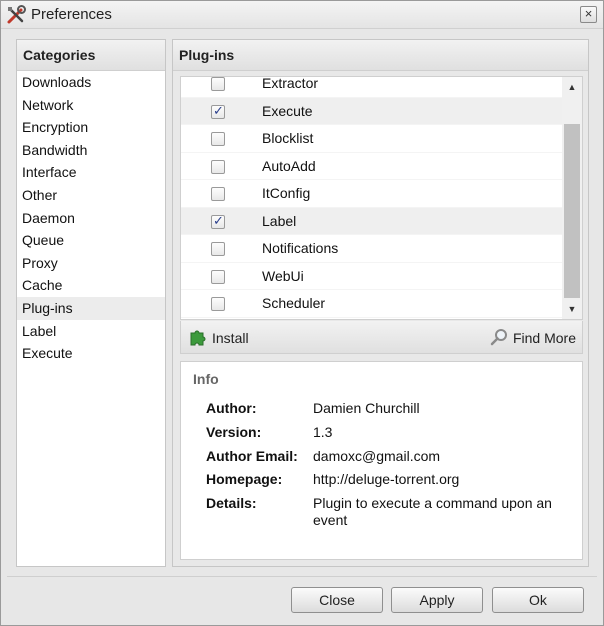 The height and width of the screenshot is (626, 604). Describe the element at coordinates (91, 172) in the screenshot. I see `category-item: Interface` at that location.